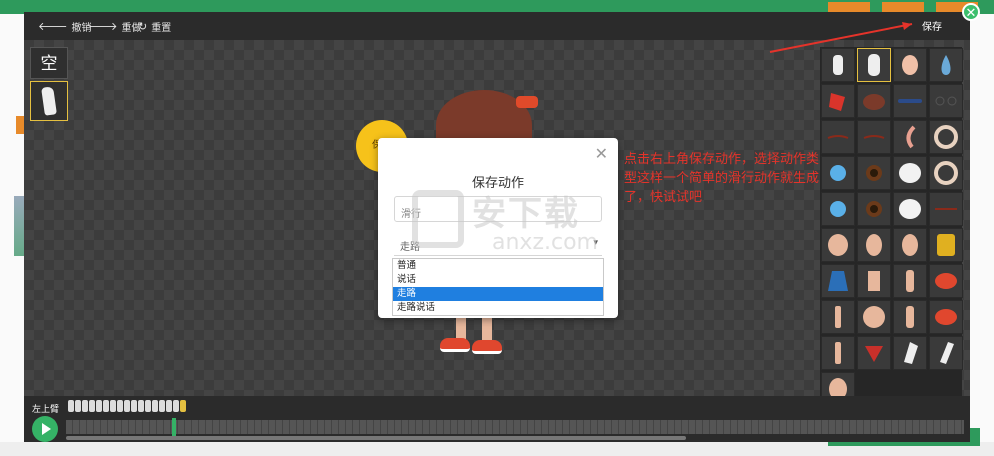  What do you see at coordinates (498, 308) in the screenshot?
I see `option-walk-talk: 走路说话` at bounding box center [498, 308].